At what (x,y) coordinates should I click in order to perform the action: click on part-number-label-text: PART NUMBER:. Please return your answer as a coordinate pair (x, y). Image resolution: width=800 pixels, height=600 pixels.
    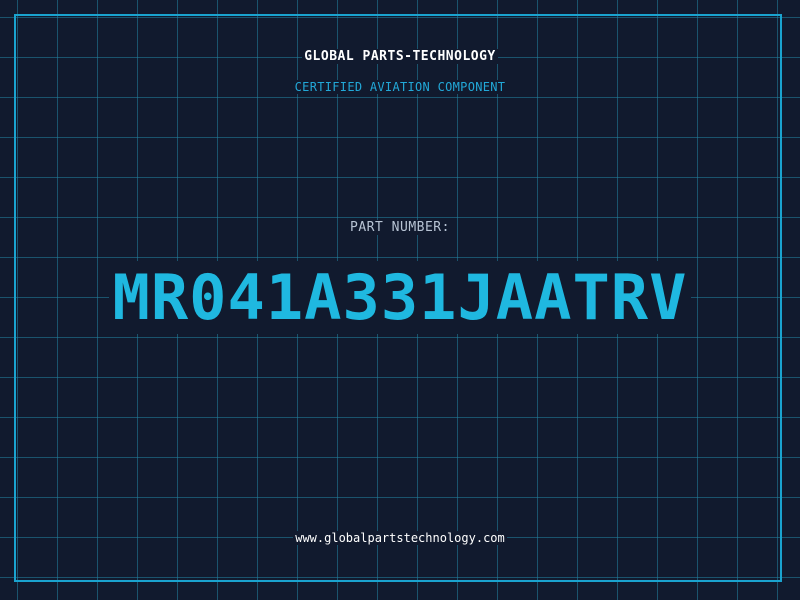
    Looking at the image, I should click on (400, 227).